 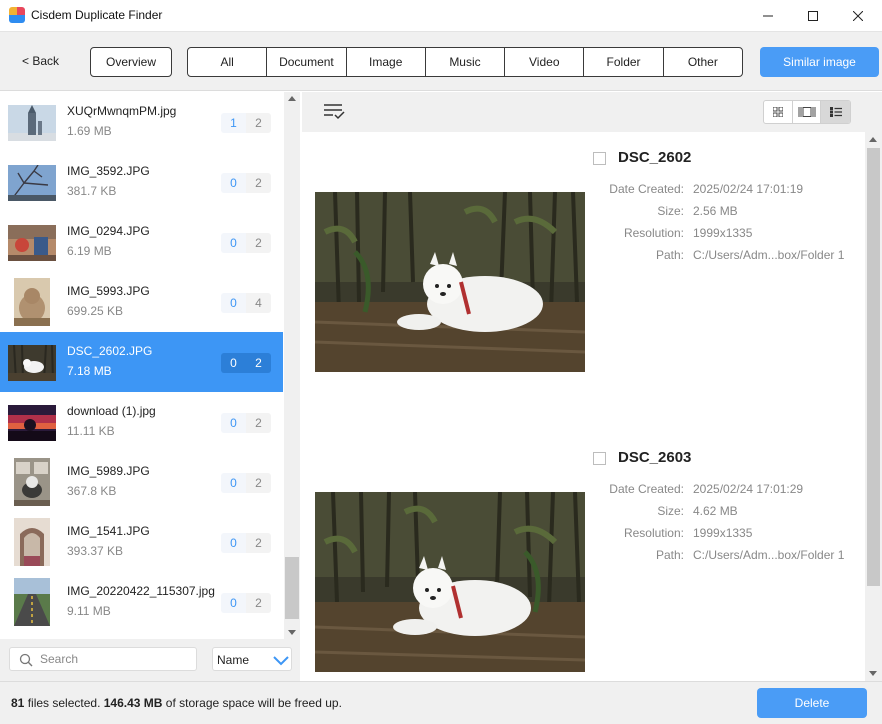 I want to click on search-input, so click(x=115, y=659).